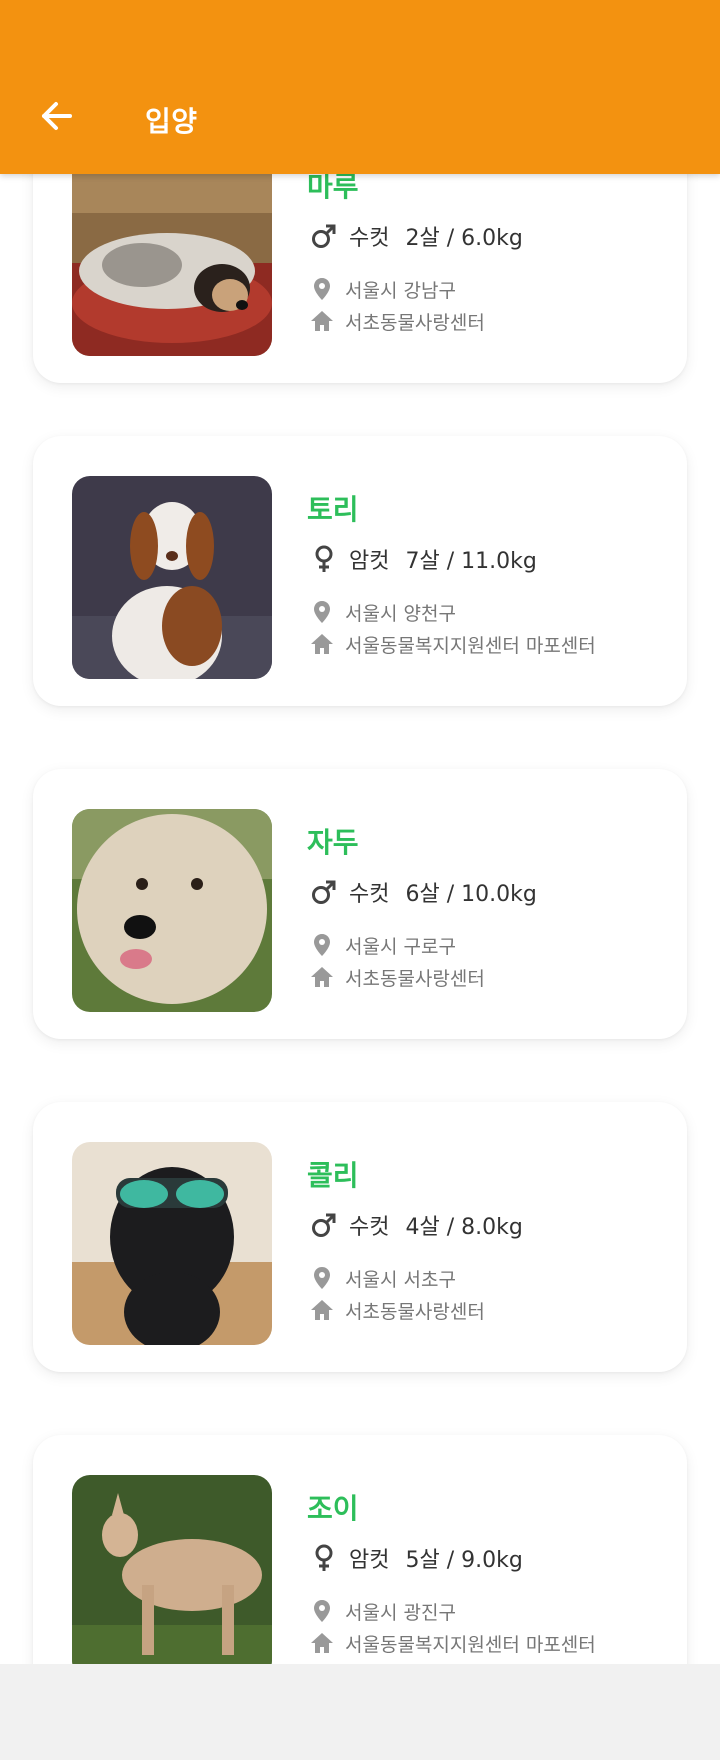  I want to click on location-row: 서울시 강남구, so click(382, 289).